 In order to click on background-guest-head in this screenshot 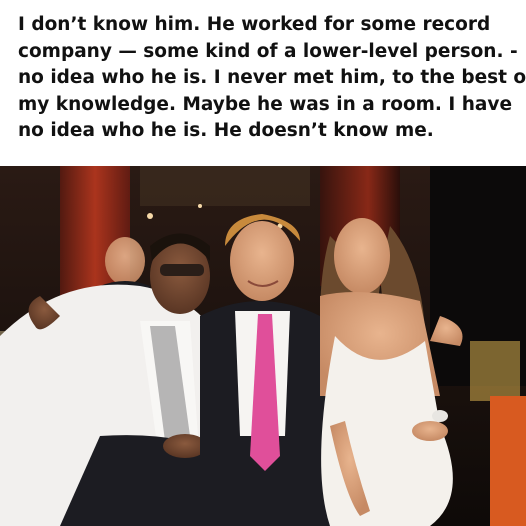, I will do `click(125, 261)`.